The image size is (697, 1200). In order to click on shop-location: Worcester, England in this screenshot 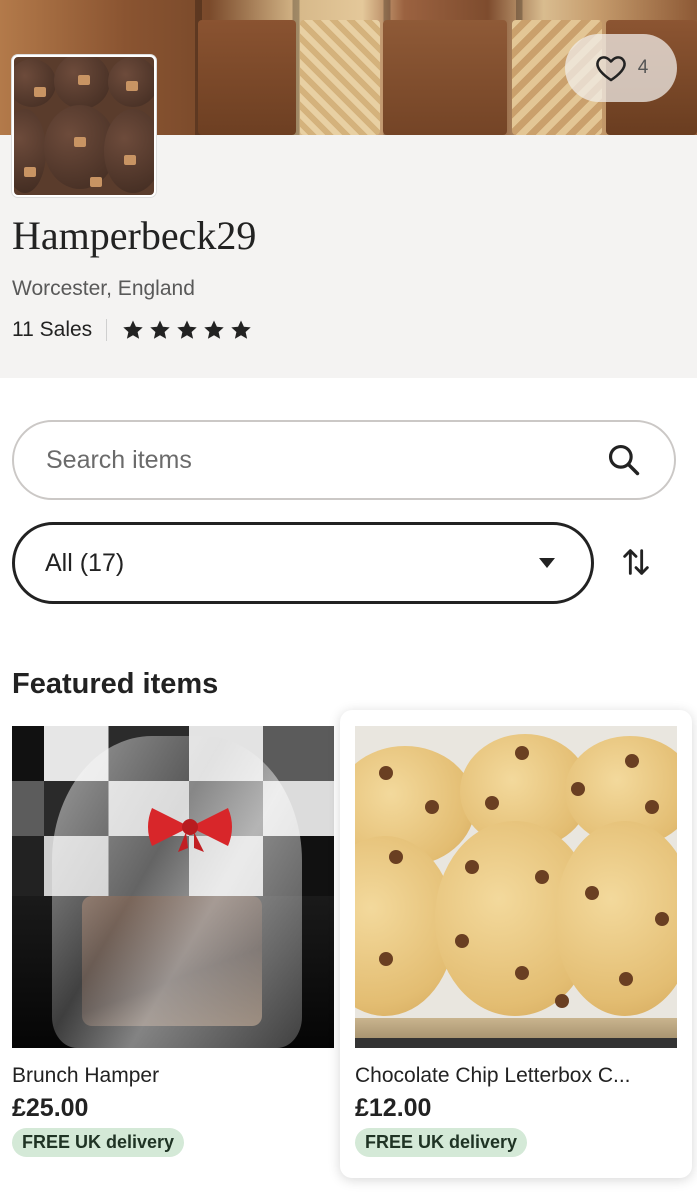, I will do `click(103, 288)`.